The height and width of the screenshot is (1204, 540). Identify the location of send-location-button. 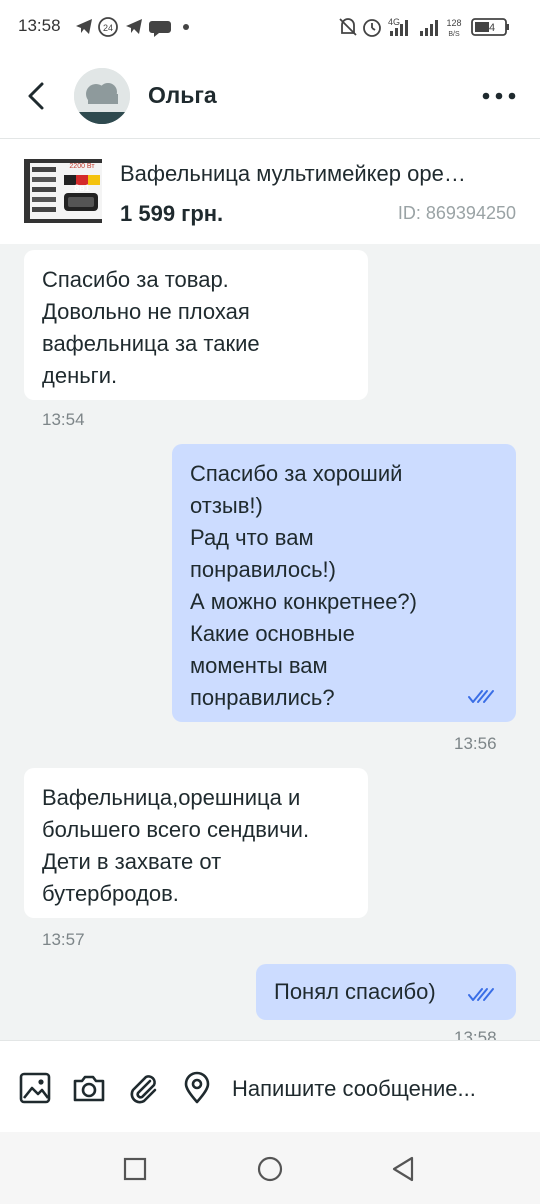
(197, 1088).